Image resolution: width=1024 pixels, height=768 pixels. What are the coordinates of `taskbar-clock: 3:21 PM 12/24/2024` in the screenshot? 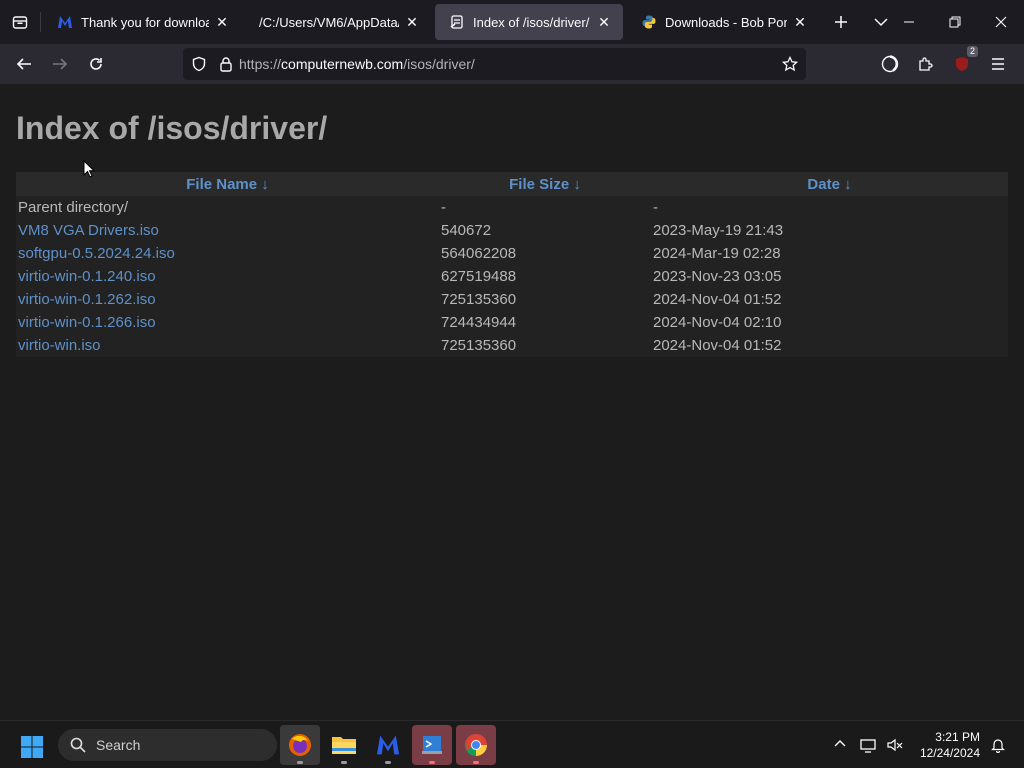 It's located at (950, 745).